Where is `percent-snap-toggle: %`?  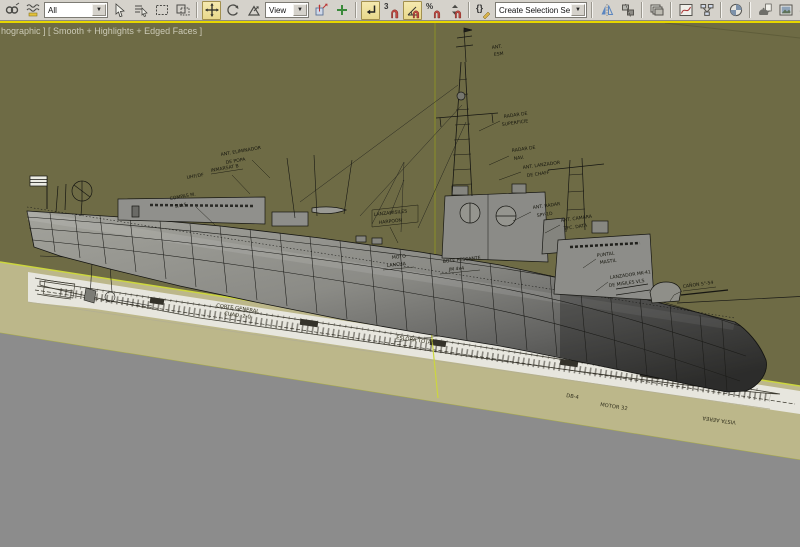 percent-snap-toggle: % is located at coordinates (433, 10).